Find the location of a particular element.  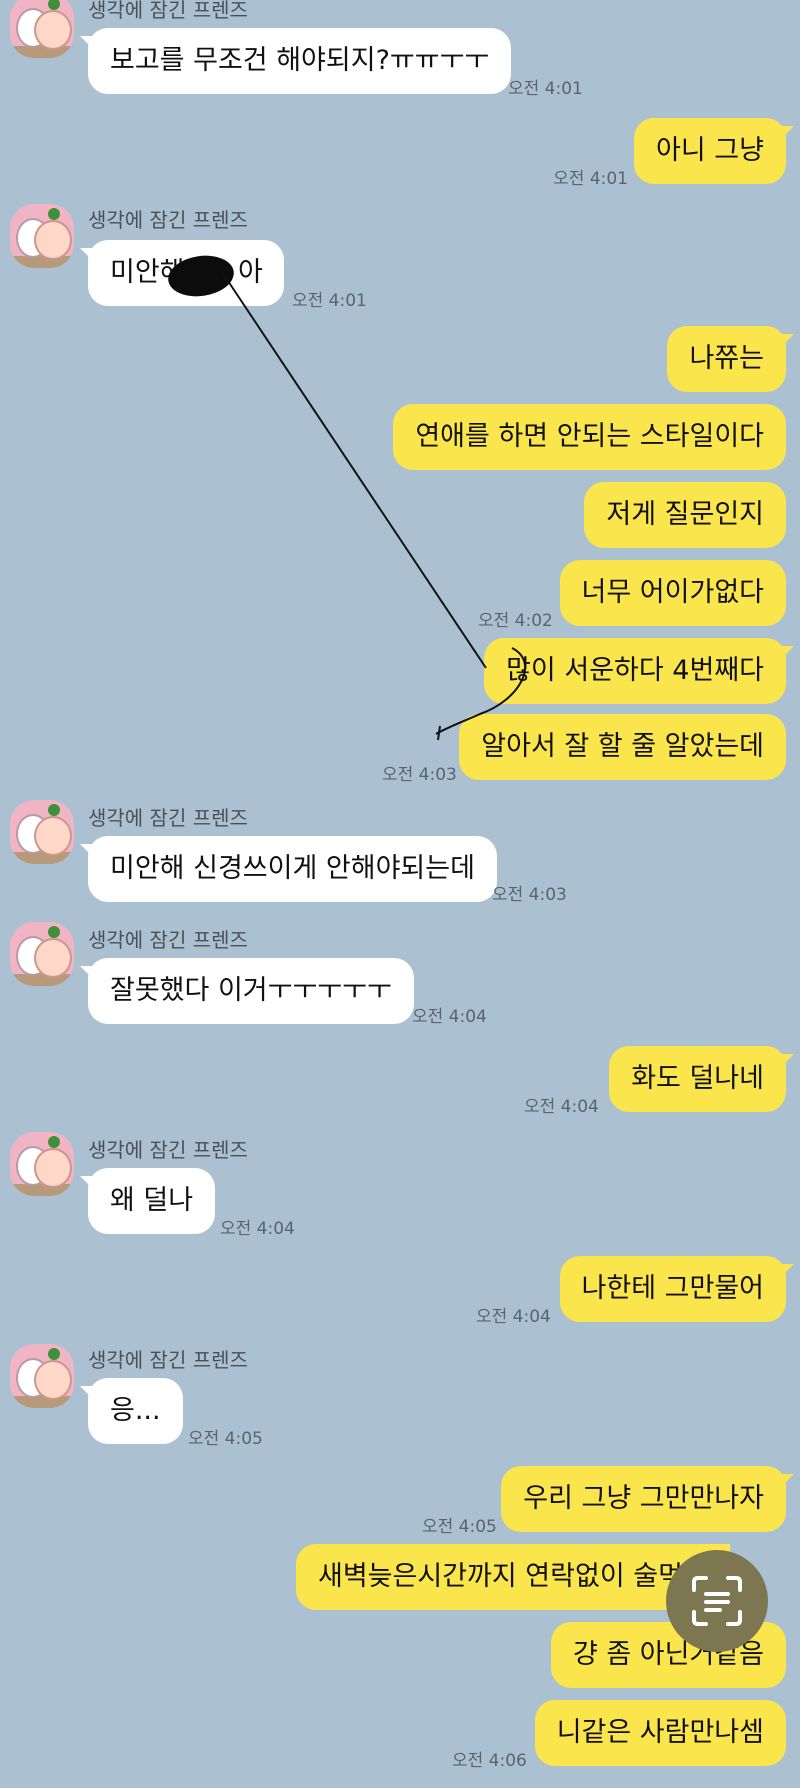

message-bubble: 우리 그냥 그만만나자 is located at coordinates (647, 1499).